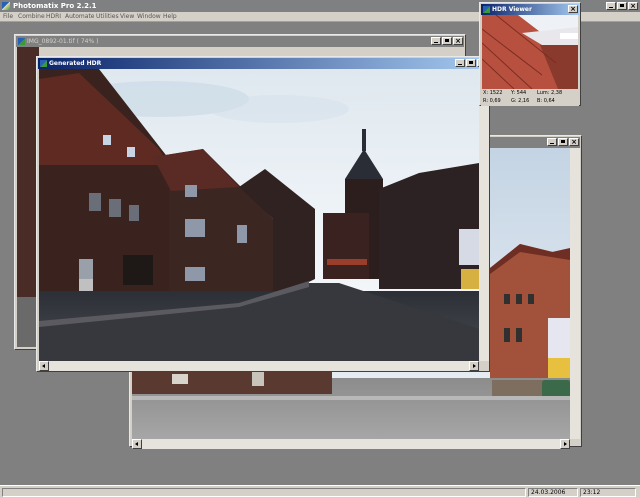 This screenshot has width=640, height=498. I want to click on status-date: 24.03.2006, so click(553, 492).